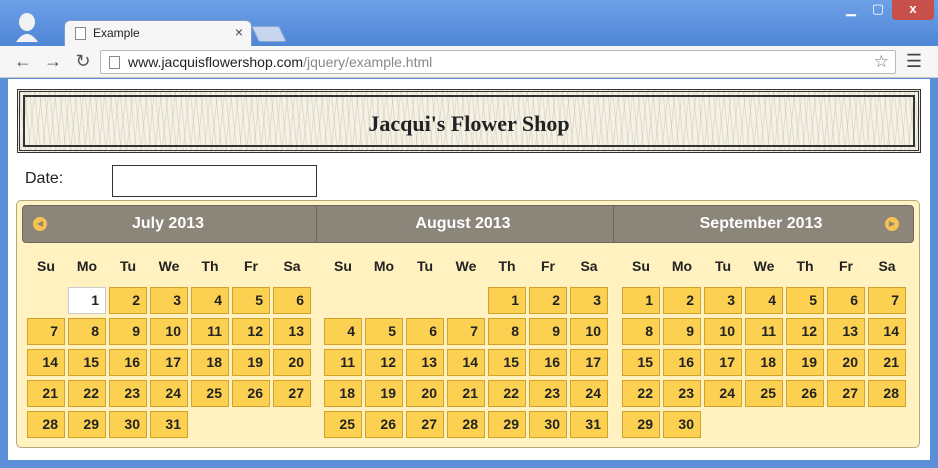 The width and height of the screenshot is (938, 468). Describe the element at coordinates (23, 61) in the screenshot. I see `back-arrow-icon: ←` at that location.